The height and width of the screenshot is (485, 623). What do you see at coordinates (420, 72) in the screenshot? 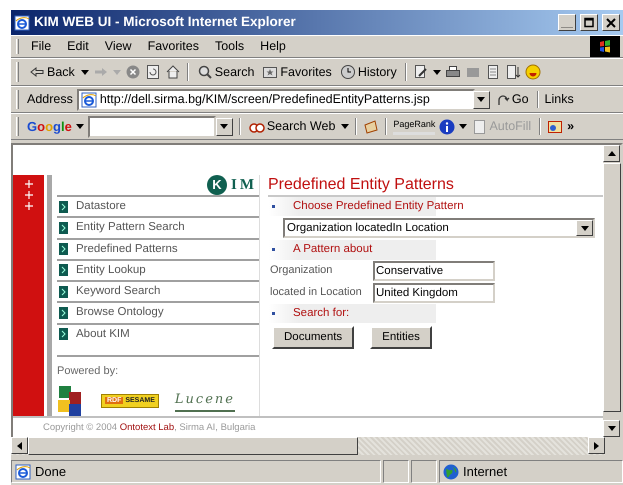
I see `edit-icon` at bounding box center [420, 72].